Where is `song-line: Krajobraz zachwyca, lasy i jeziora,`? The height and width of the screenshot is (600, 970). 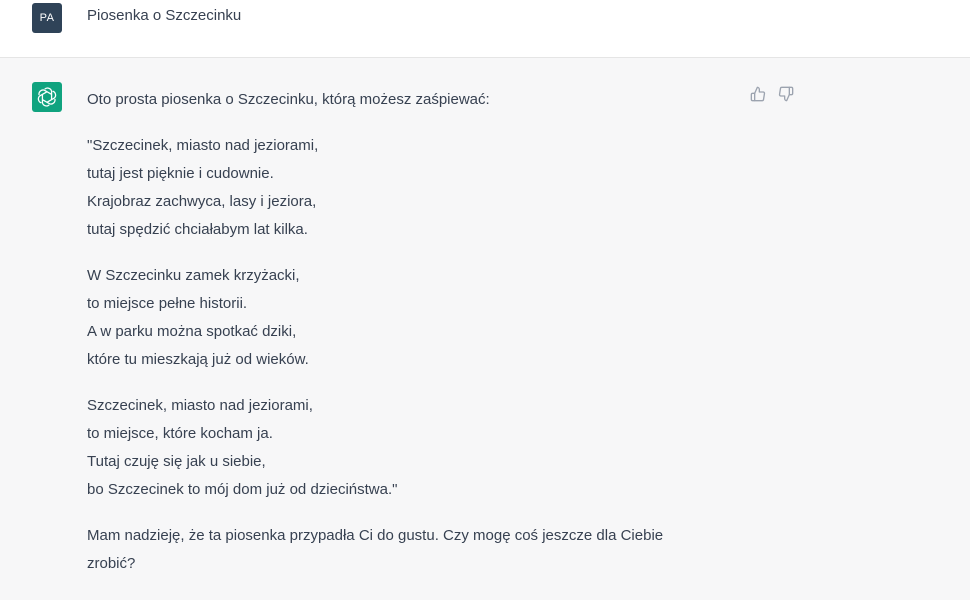 song-line: Krajobraz zachwyca, lasy i jeziora, is located at coordinates (202, 201).